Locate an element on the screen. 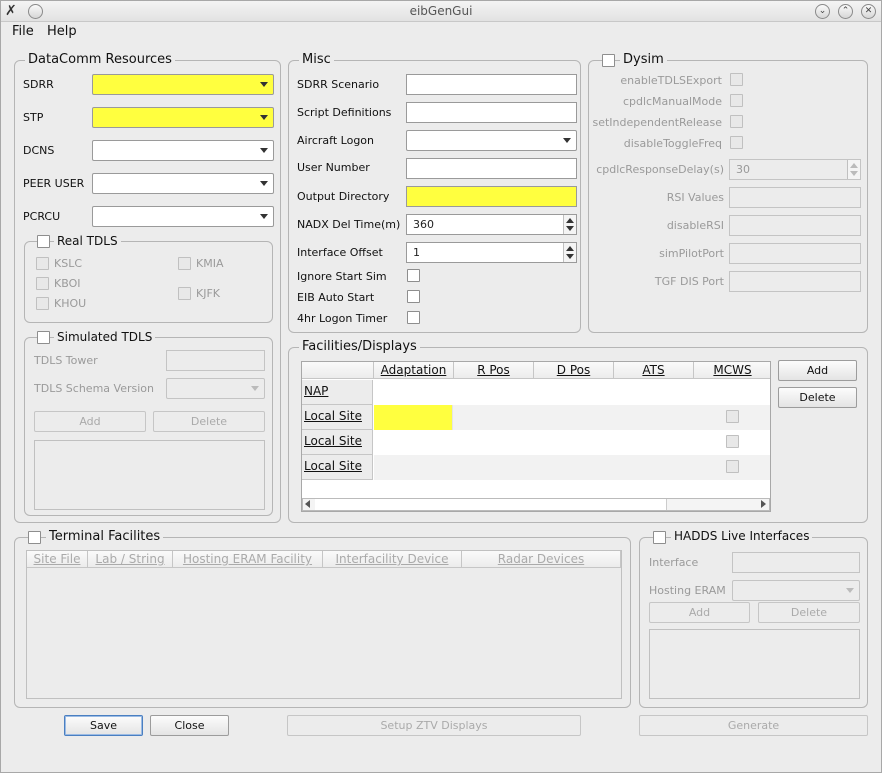  khou-checkbox is located at coordinates (42, 303).